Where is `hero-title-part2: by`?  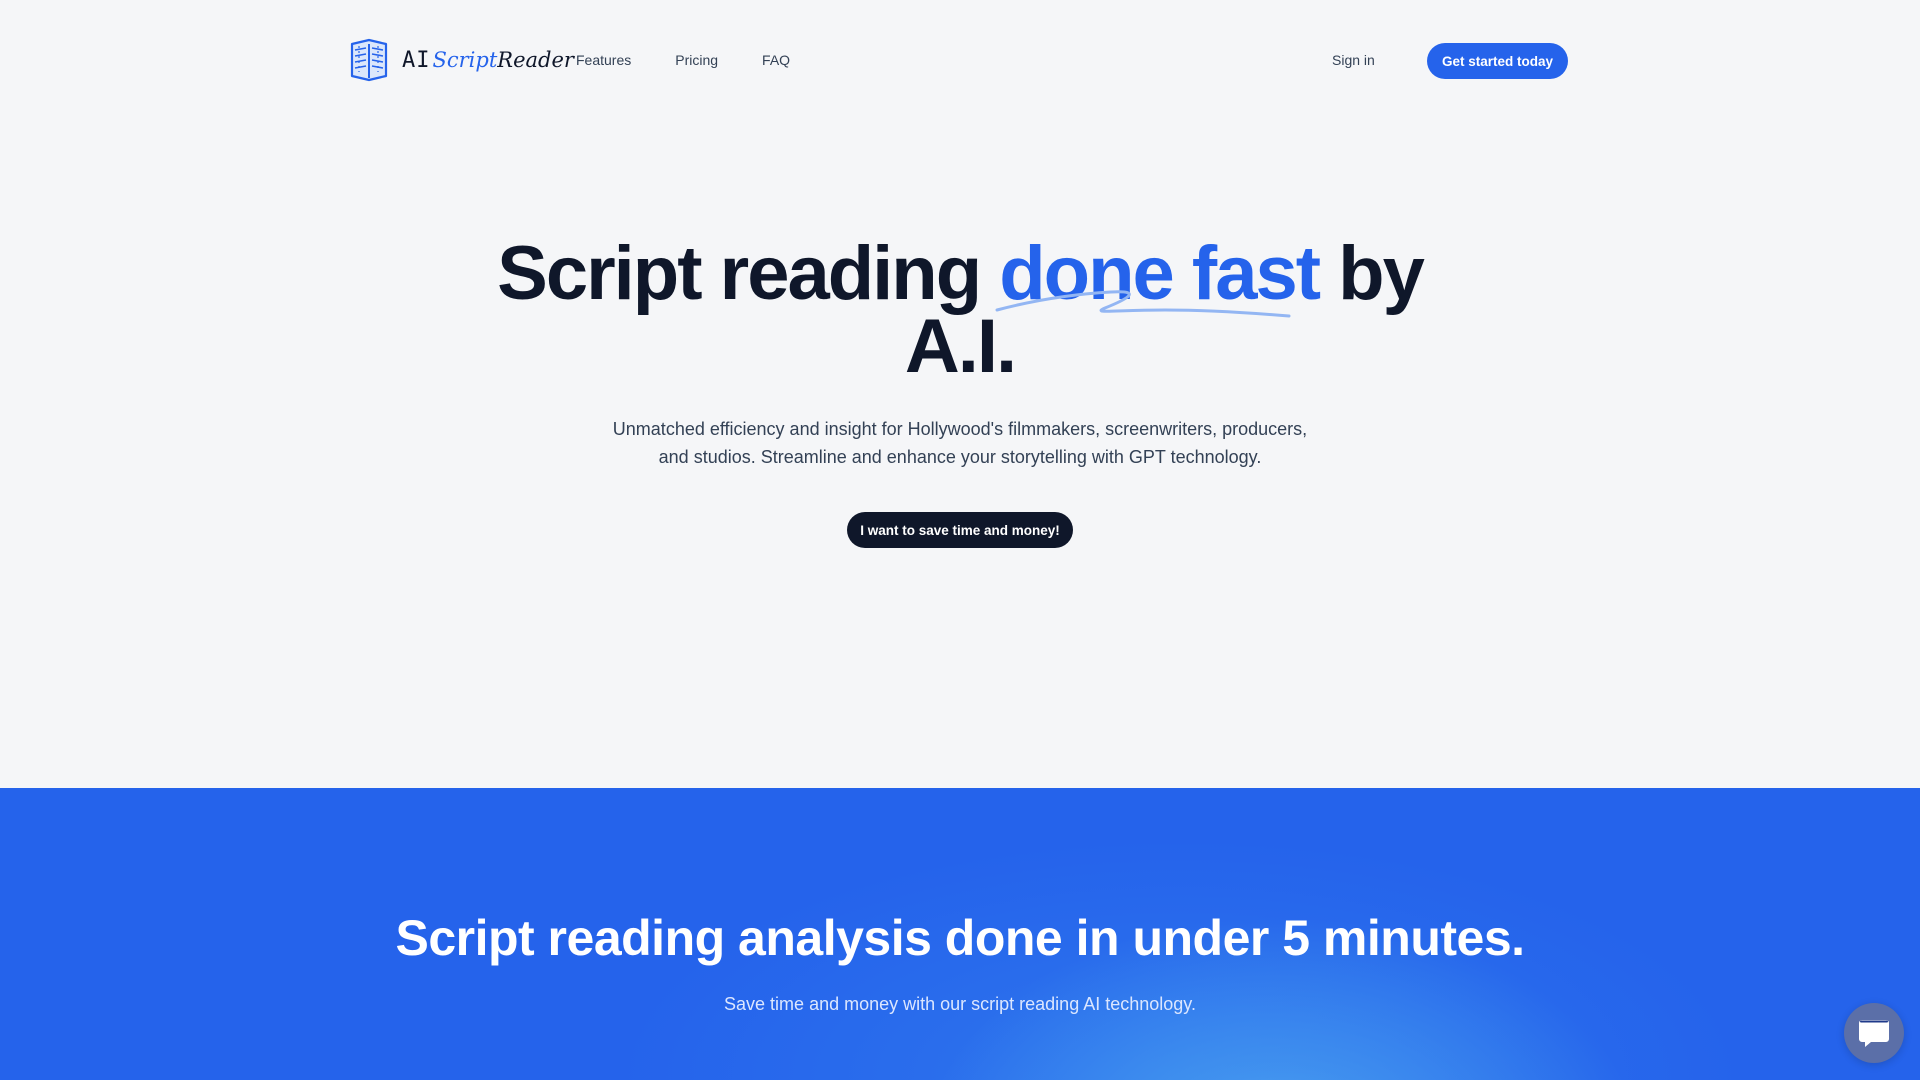
hero-title-part2: by is located at coordinates (1372, 273).